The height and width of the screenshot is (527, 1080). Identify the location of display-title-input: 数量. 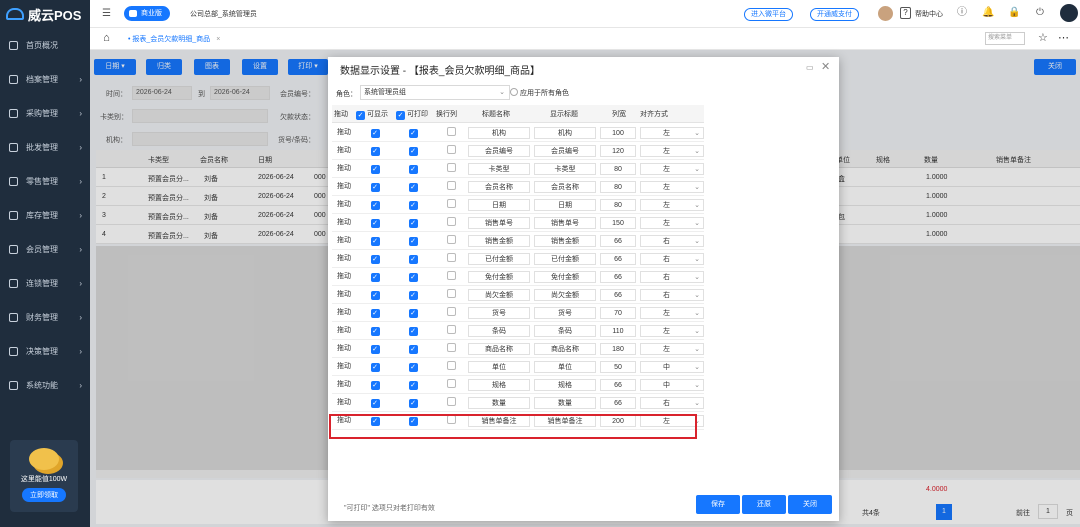
(565, 403).